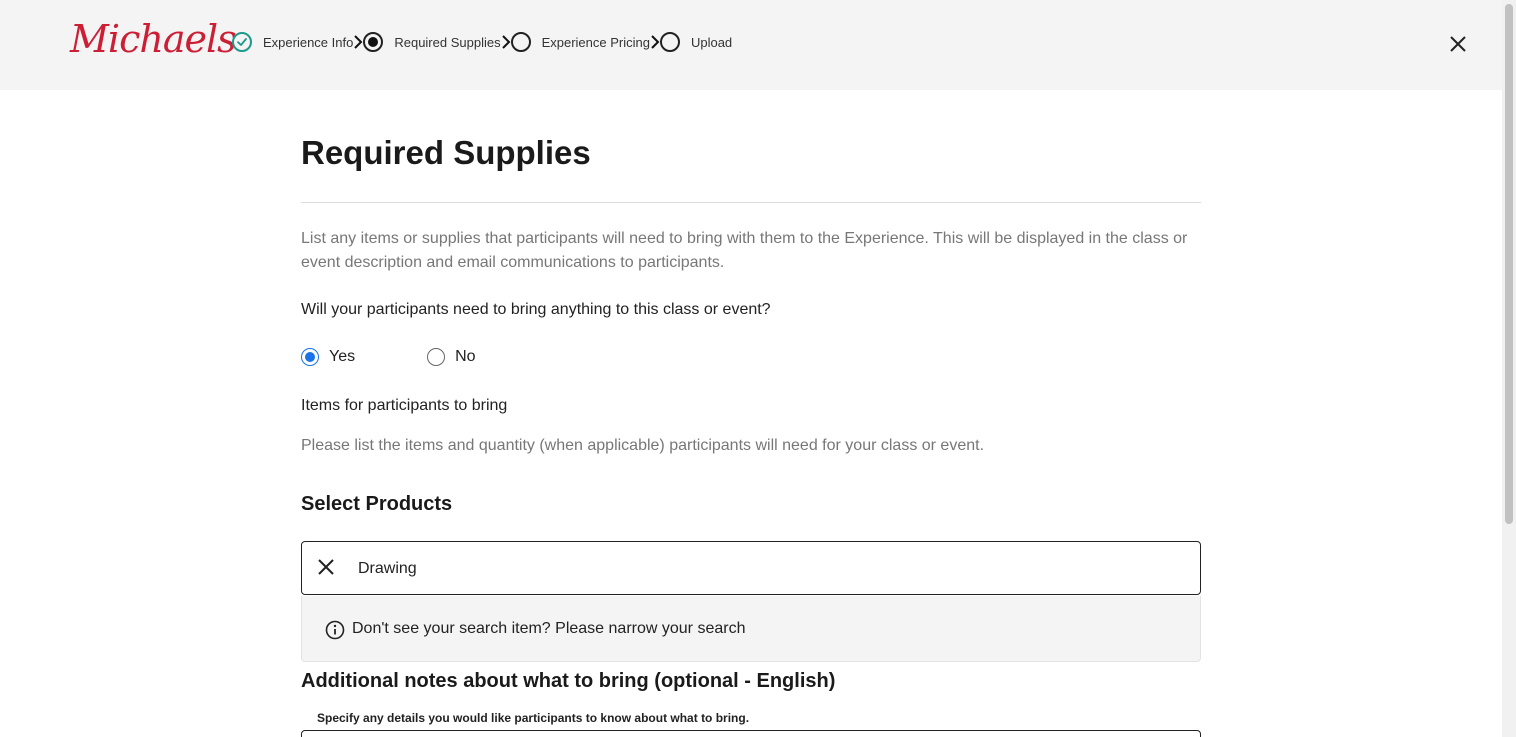  I want to click on step-experience-pricing: Experience Pricing, so click(580, 42).